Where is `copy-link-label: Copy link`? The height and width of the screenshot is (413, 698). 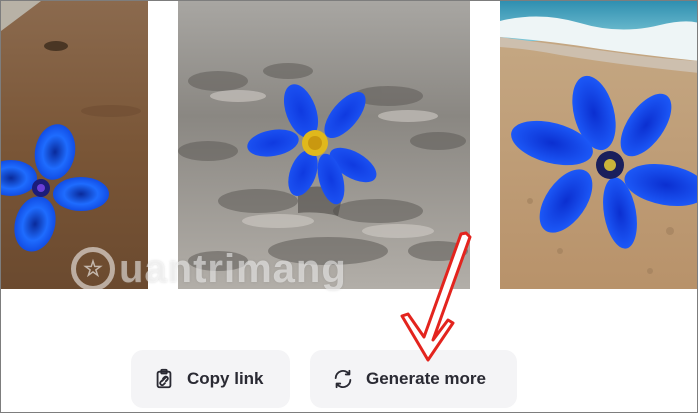 copy-link-label: Copy link is located at coordinates (225, 378).